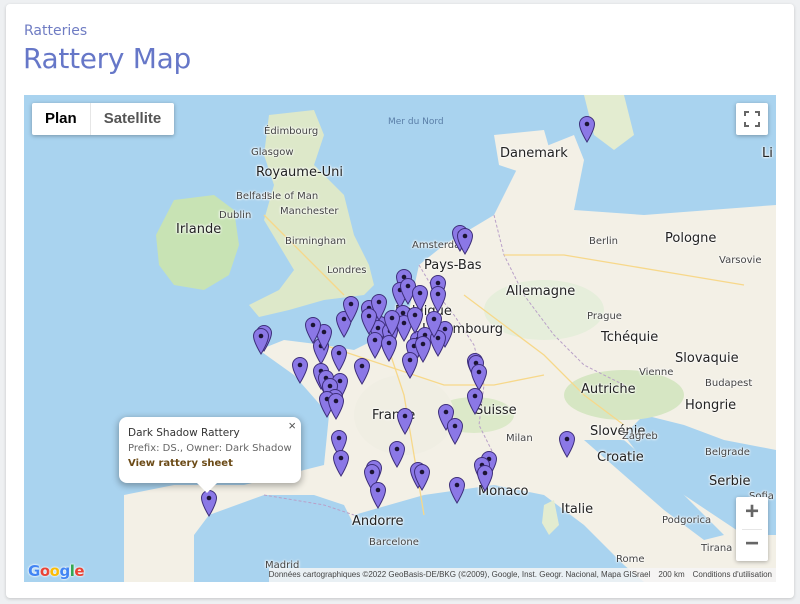 The image size is (800, 604). What do you see at coordinates (691, 238) in the screenshot?
I see `label-pologne: Pologne` at bounding box center [691, 238].